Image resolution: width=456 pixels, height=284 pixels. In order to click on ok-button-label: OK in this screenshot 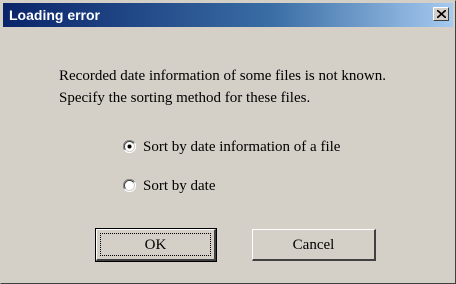, I will do `click(155, 244)`.